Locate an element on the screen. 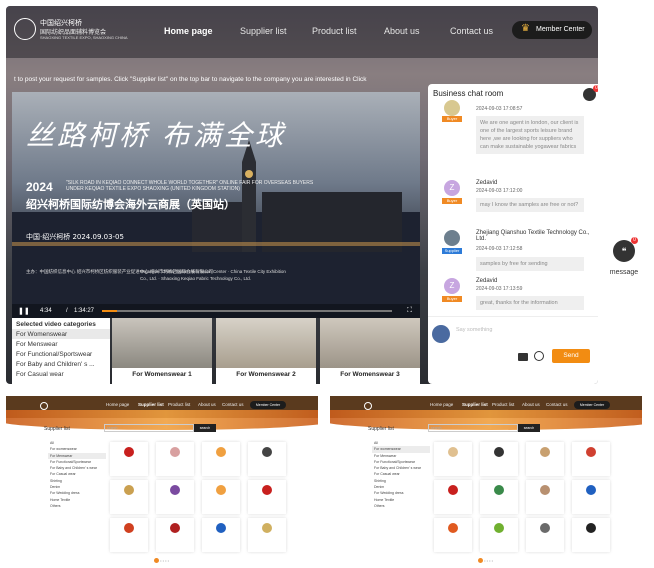 The width and height of the screenshot is (654, 568). video-calligraphy: 丝路柯桥 布满全球 is located at coordinates (156, 135).